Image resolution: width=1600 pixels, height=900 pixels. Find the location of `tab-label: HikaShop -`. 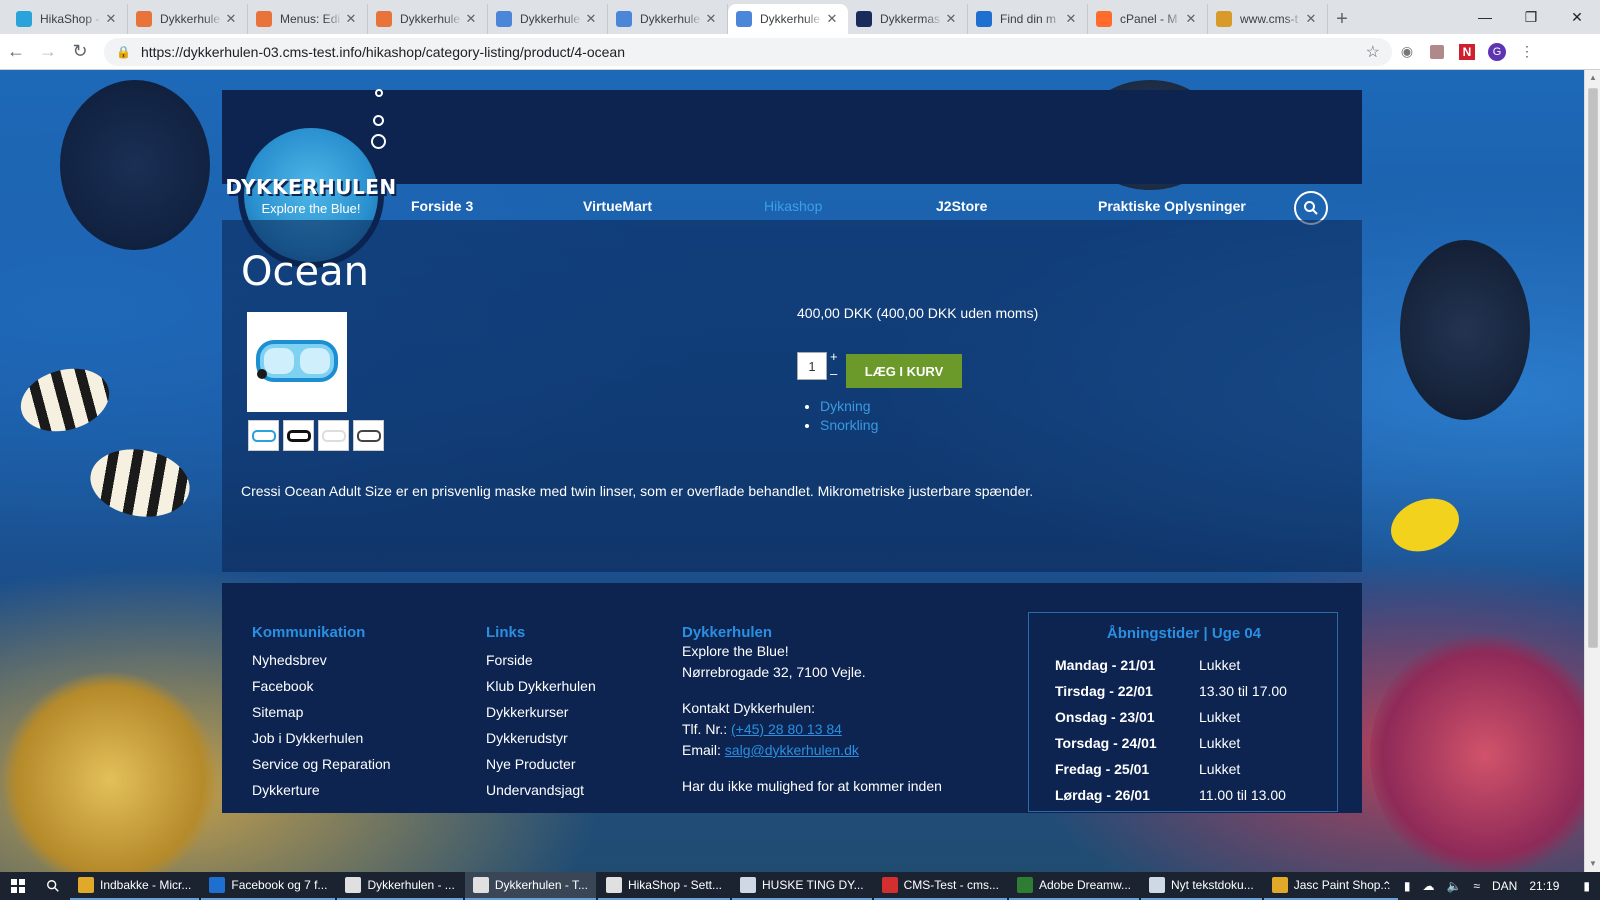

tab-label: HikaShop - is located at coordinates (70, 19).